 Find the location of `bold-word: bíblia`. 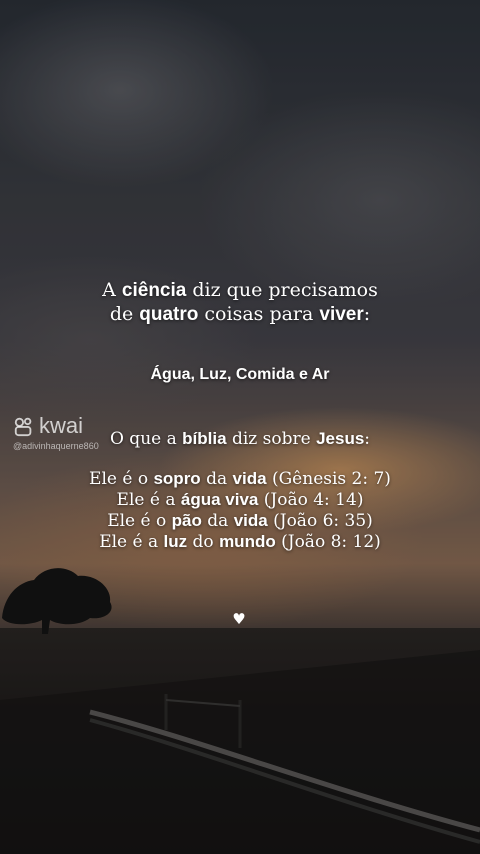

bold-word: bíblia is located at coordinates (204, 438).